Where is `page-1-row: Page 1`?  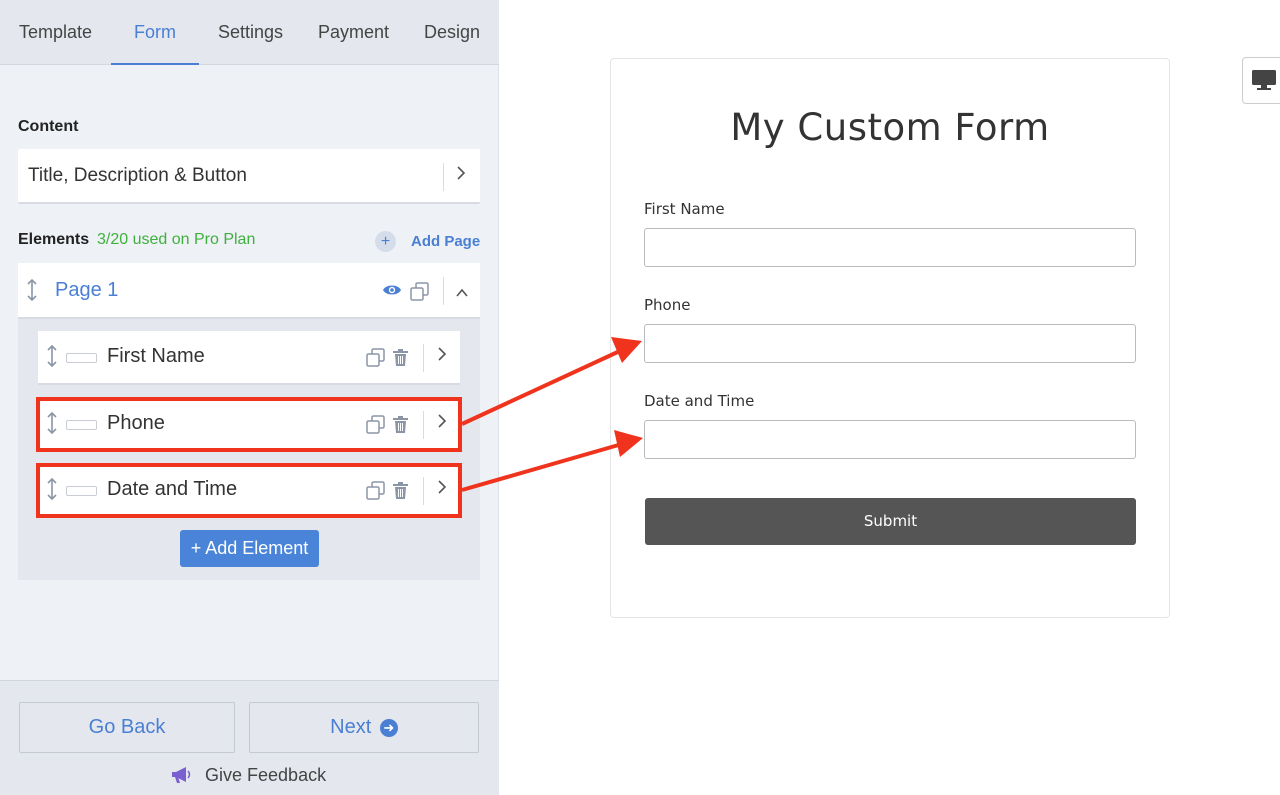
page-1-row: Page 1 is located at coordinates (249, 291).